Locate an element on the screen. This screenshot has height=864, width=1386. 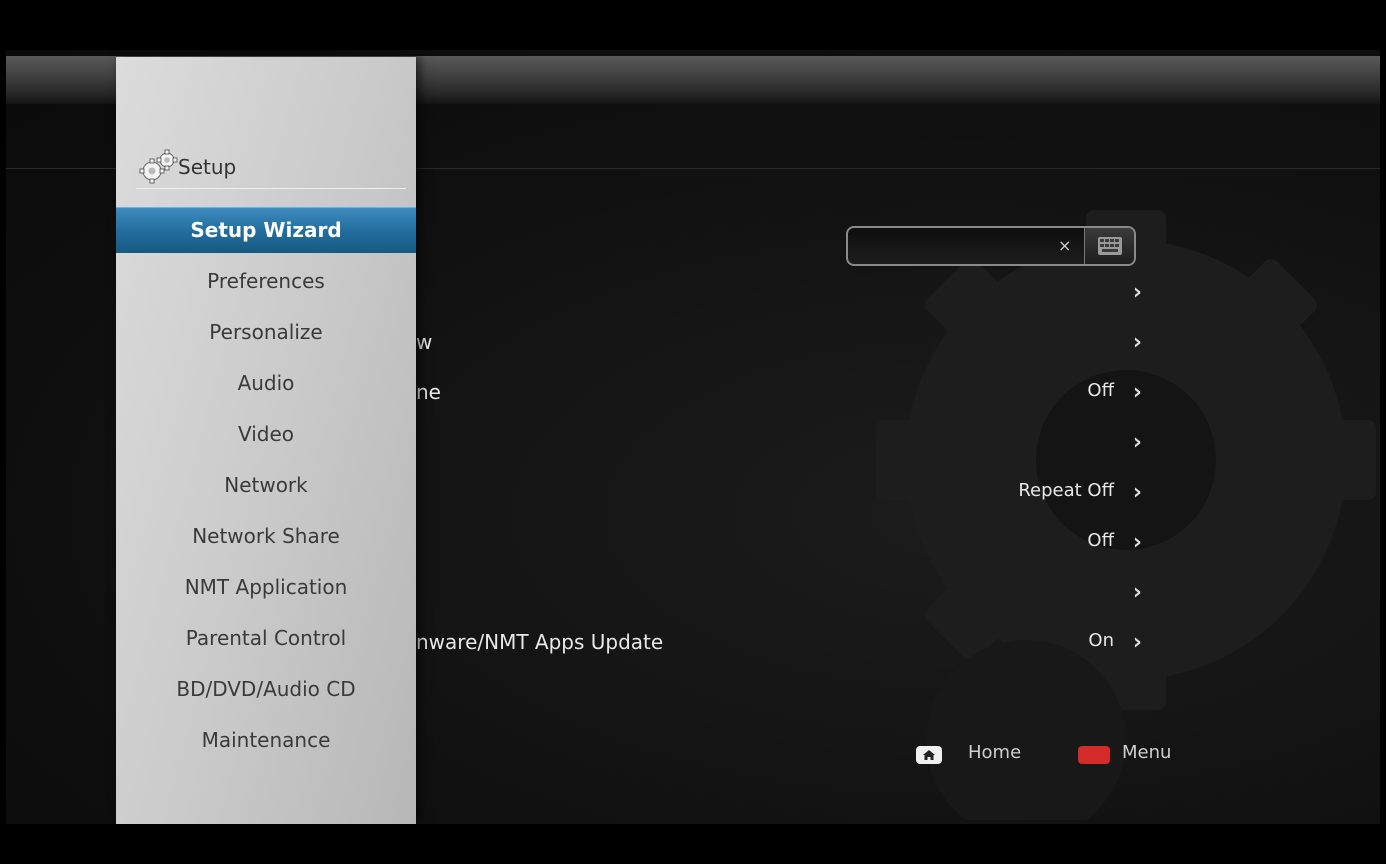
setting-row-5: Repeat Off › is located at coordinates (786, 494).